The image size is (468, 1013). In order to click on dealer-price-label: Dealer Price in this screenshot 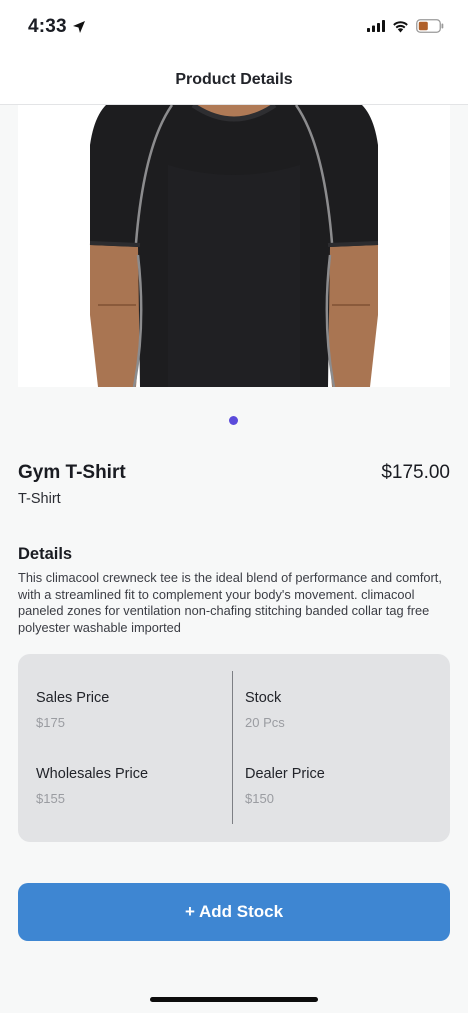, I will do `click(285, 774)`.